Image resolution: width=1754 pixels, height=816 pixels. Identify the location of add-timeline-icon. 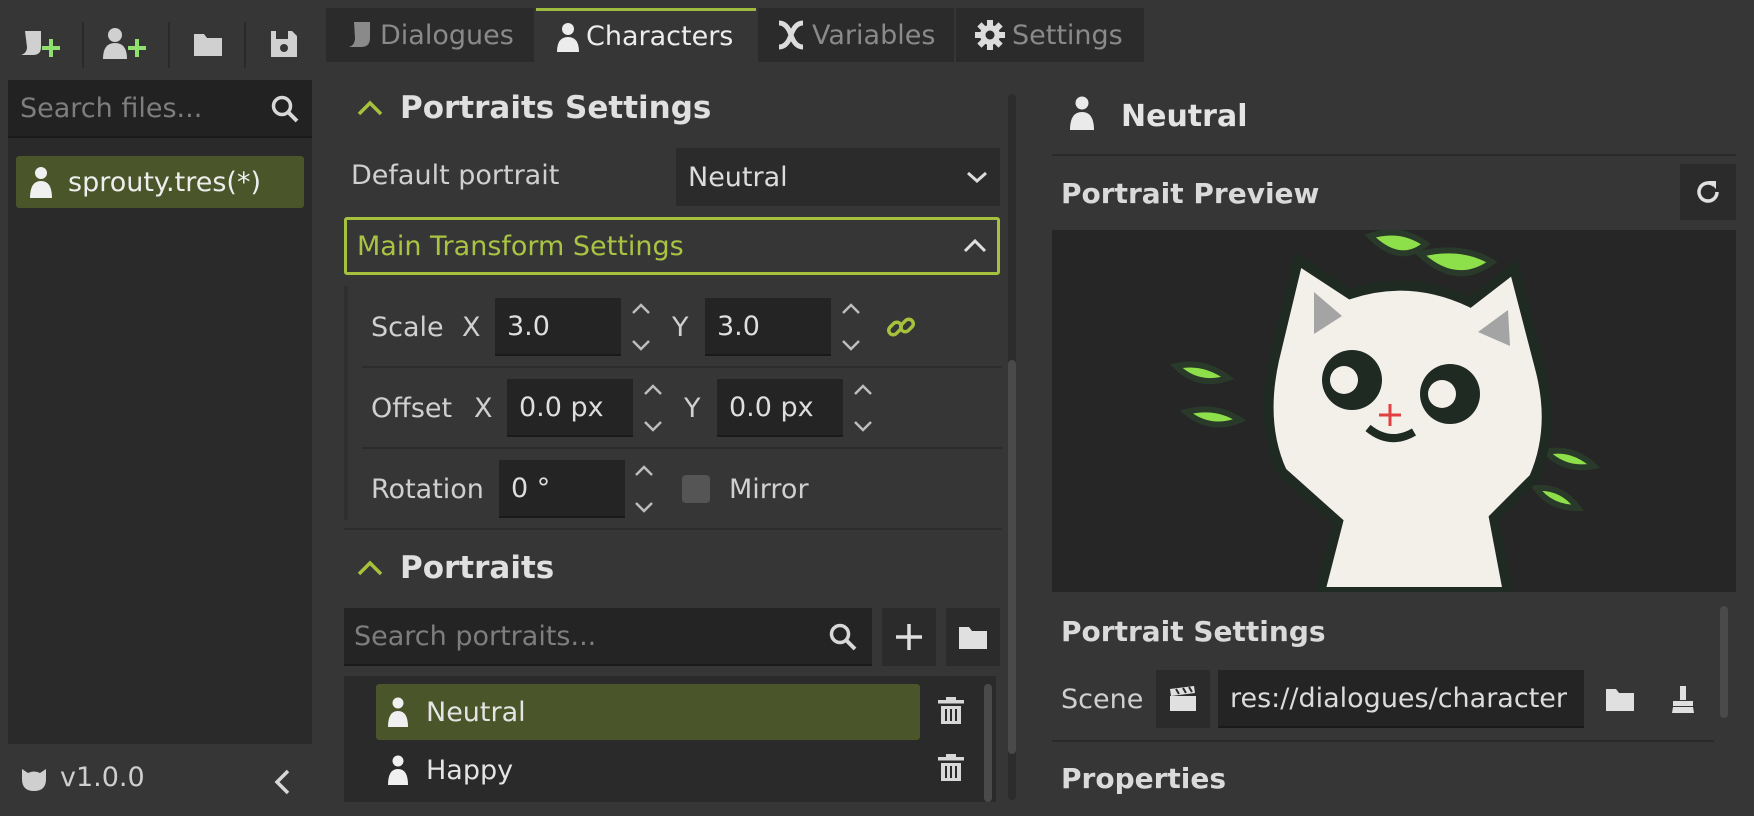
(40, 44).